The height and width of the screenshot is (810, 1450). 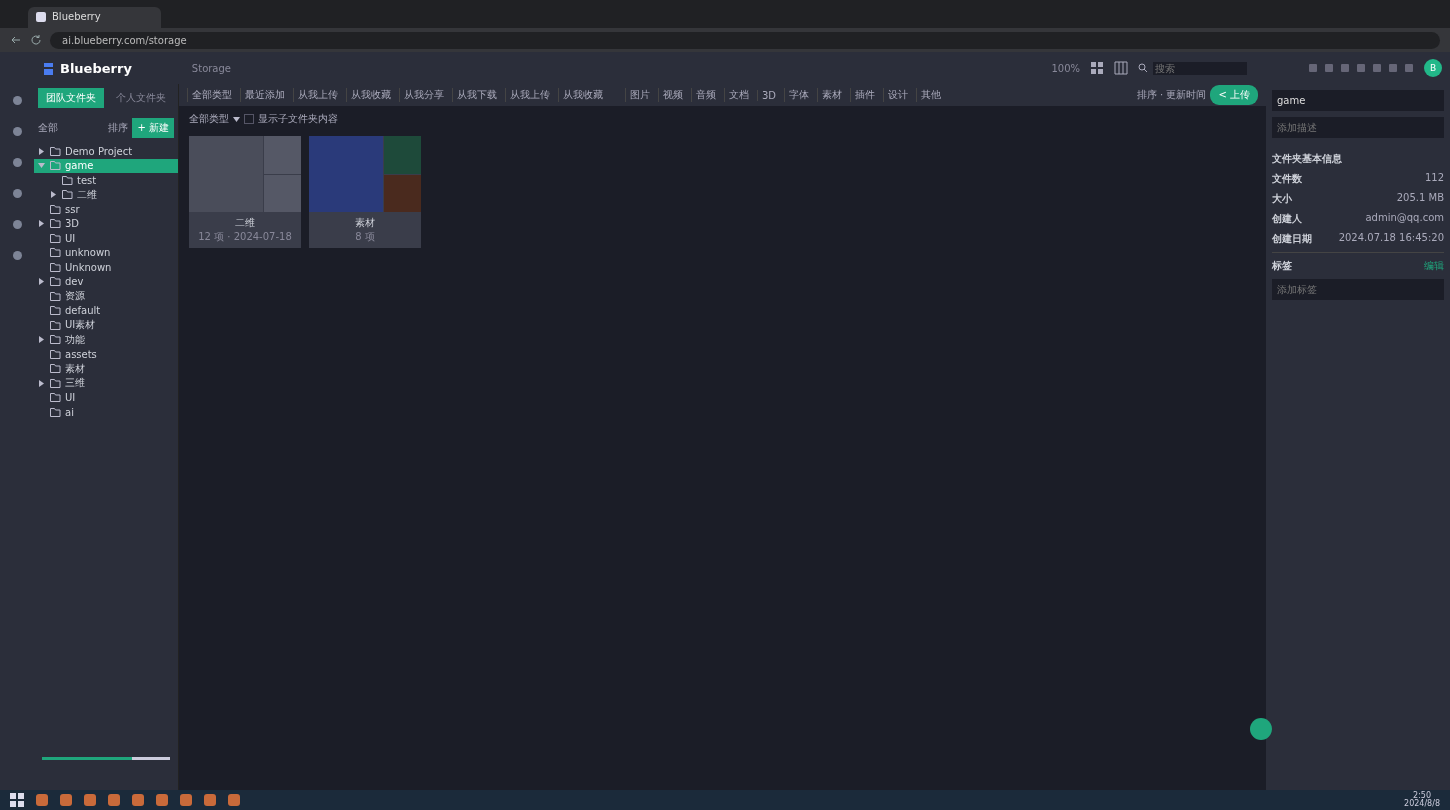 What do you see at coordinates (672, 95) in the screenshot?
I see `filter-button: 视频` at bounding box center [672, 95].